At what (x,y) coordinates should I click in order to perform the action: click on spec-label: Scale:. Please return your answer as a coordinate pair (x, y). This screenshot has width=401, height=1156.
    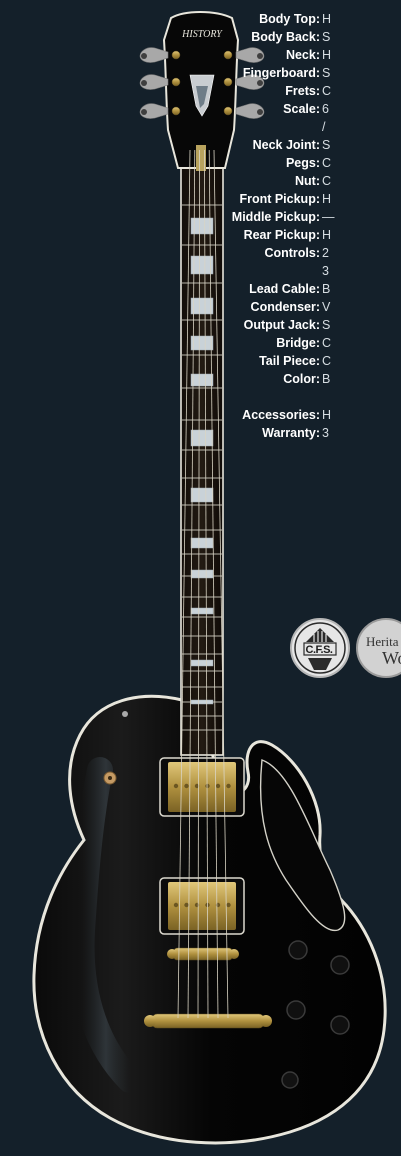
    Looking at the image, I should click on (301, 109).